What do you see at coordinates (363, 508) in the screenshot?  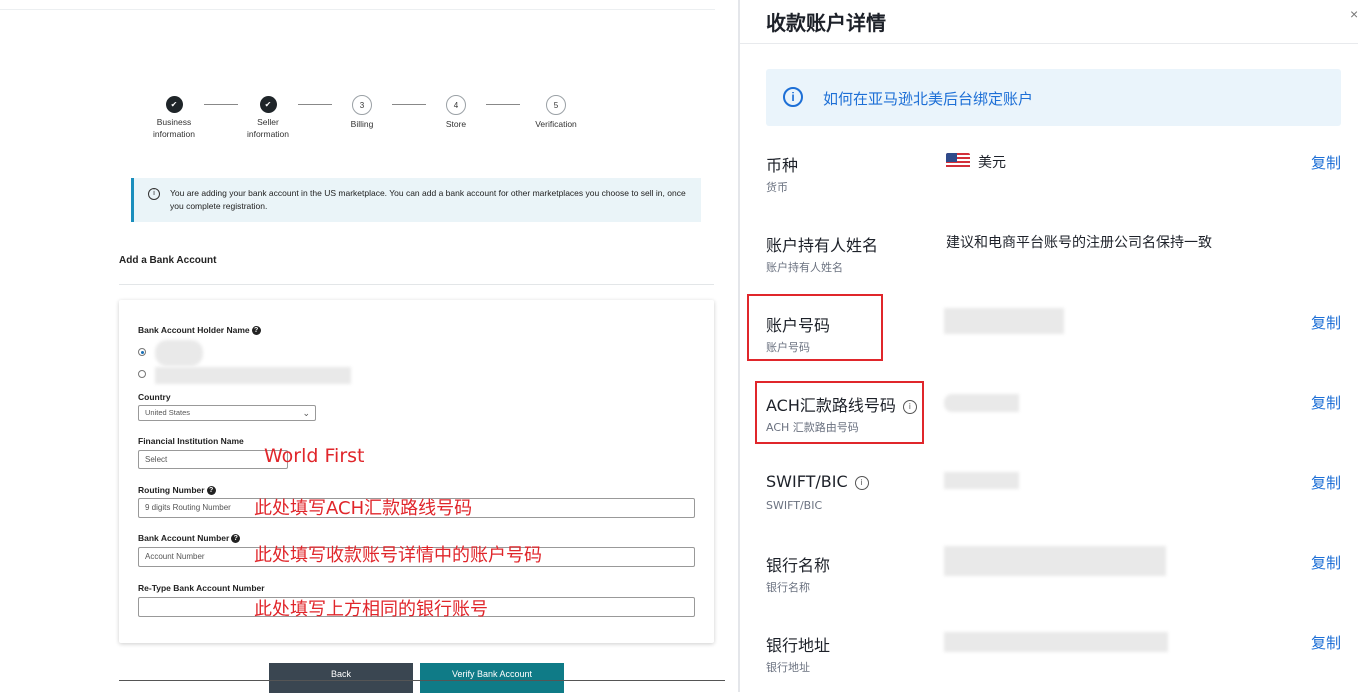 I see `annotation-routing: 此处填写ACH汇款路线号码` at bounding box center [363, 508].